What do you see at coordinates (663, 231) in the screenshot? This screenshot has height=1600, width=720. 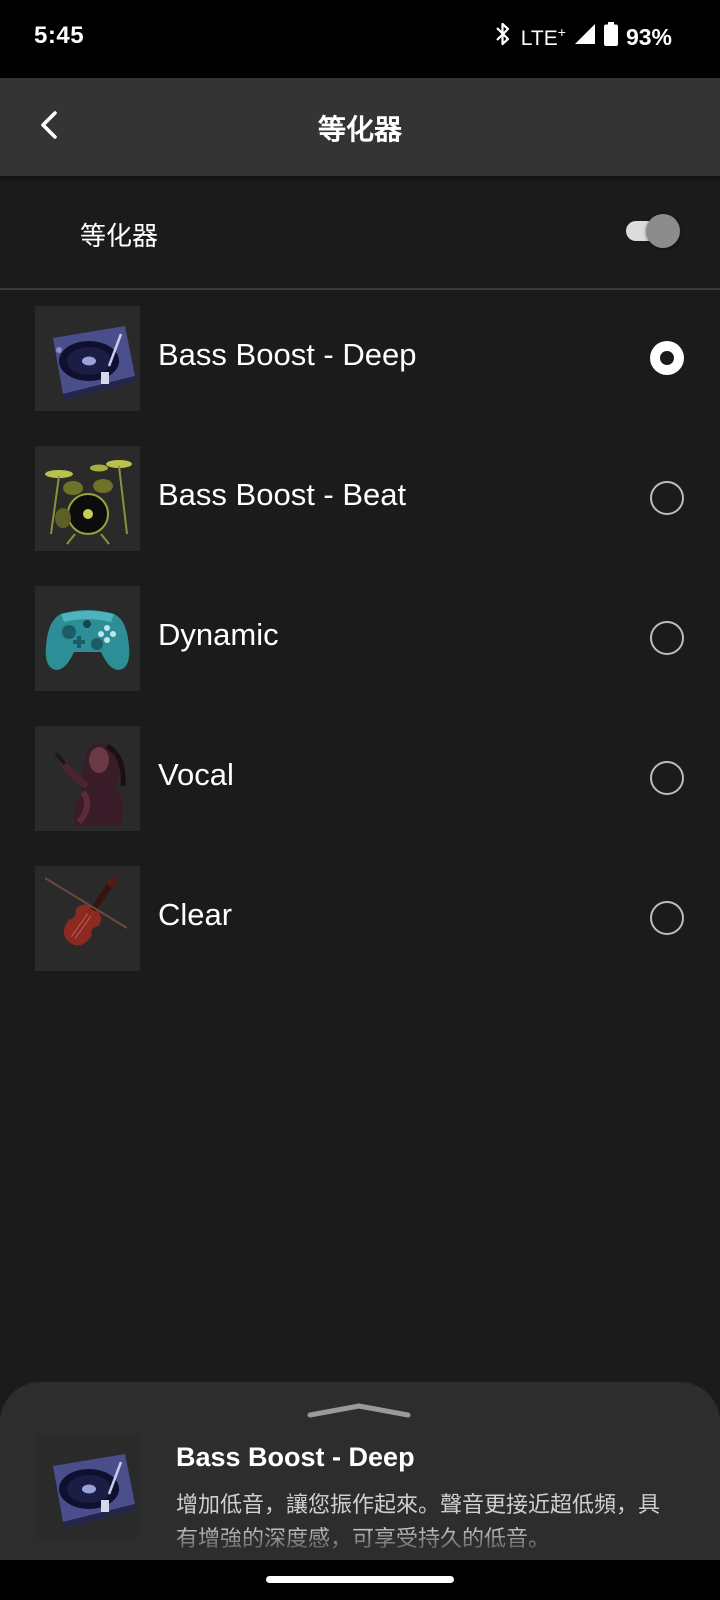 I see `switch-thumb` at bounding box center [663, 231].